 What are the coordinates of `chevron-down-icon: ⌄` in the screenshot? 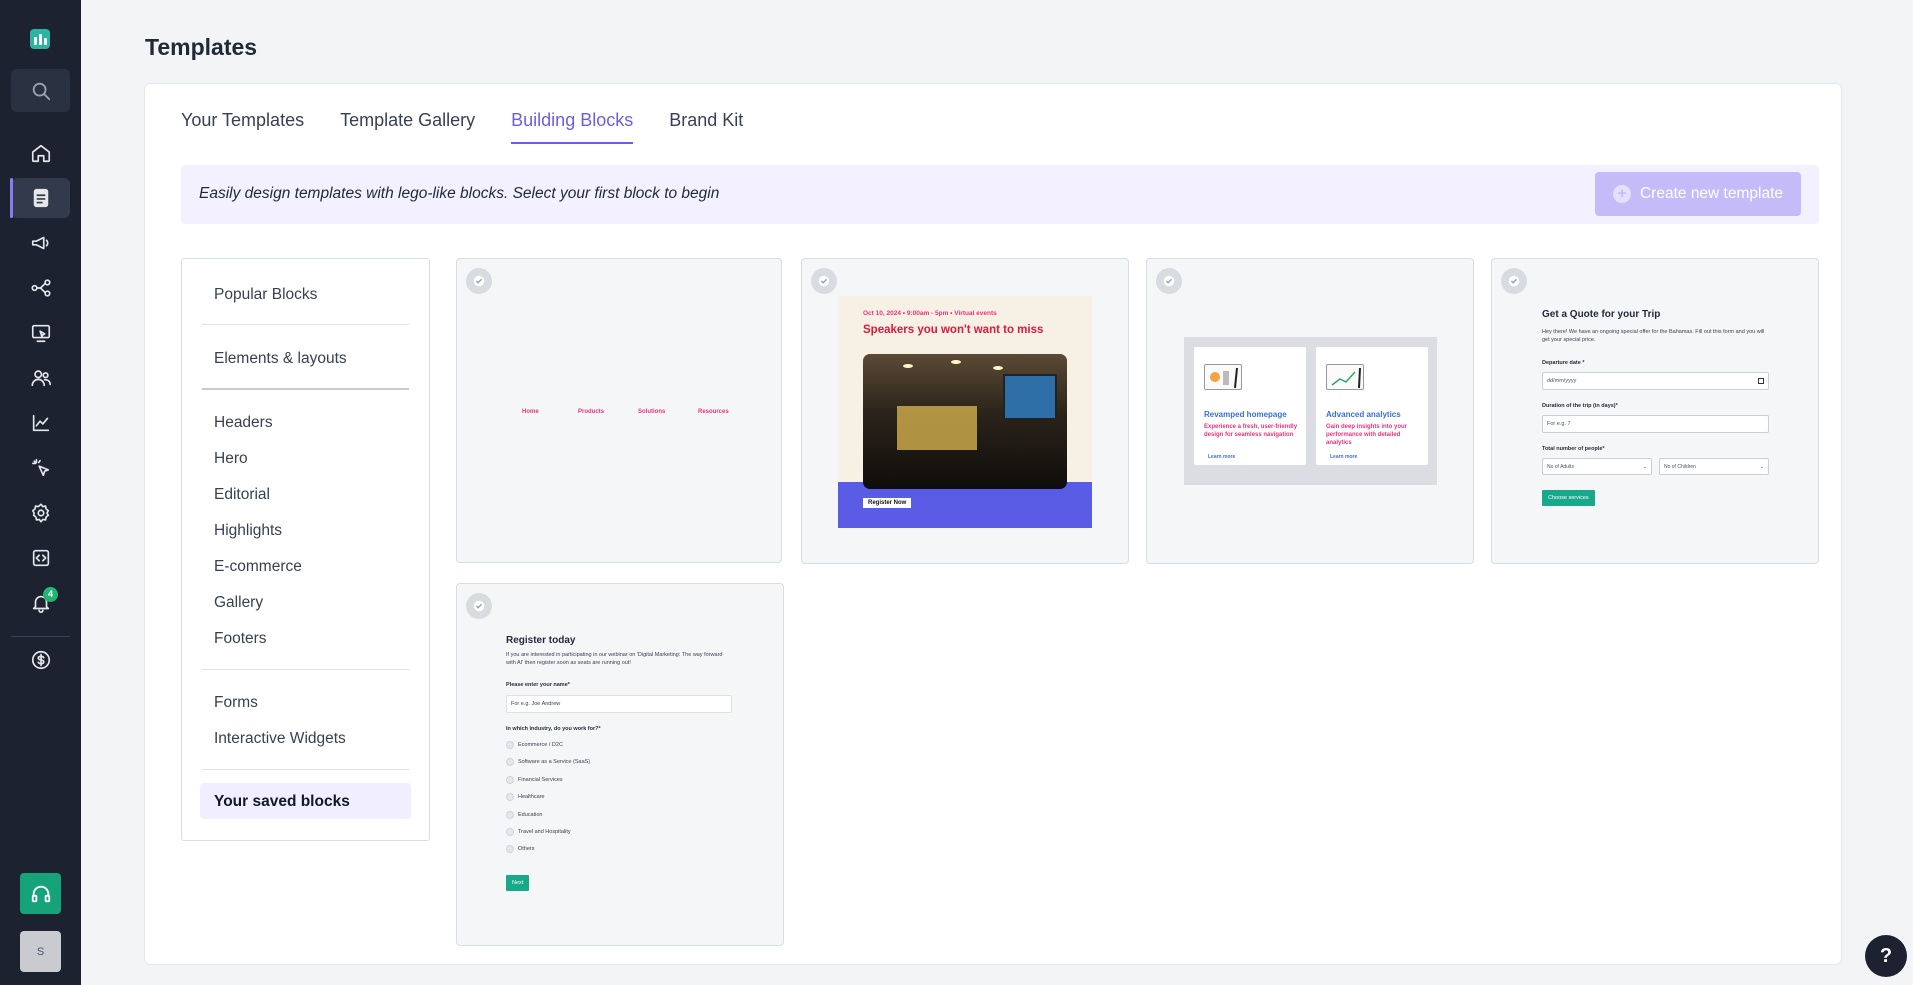 It's located at (1644, 467).